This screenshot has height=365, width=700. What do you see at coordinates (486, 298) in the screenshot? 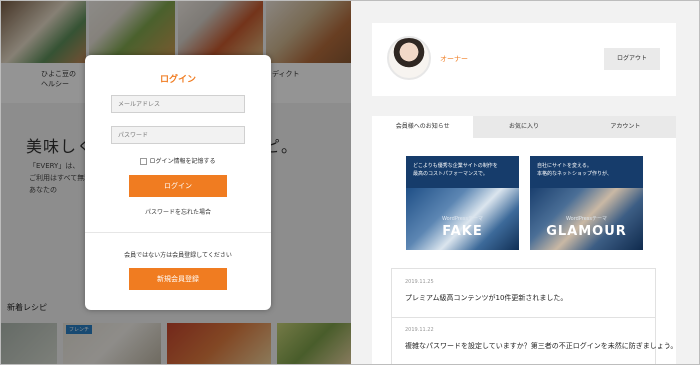
I see `news-text: プレミアム級高コンテンツが10件更新されました。` at bounding box center [486, 298].